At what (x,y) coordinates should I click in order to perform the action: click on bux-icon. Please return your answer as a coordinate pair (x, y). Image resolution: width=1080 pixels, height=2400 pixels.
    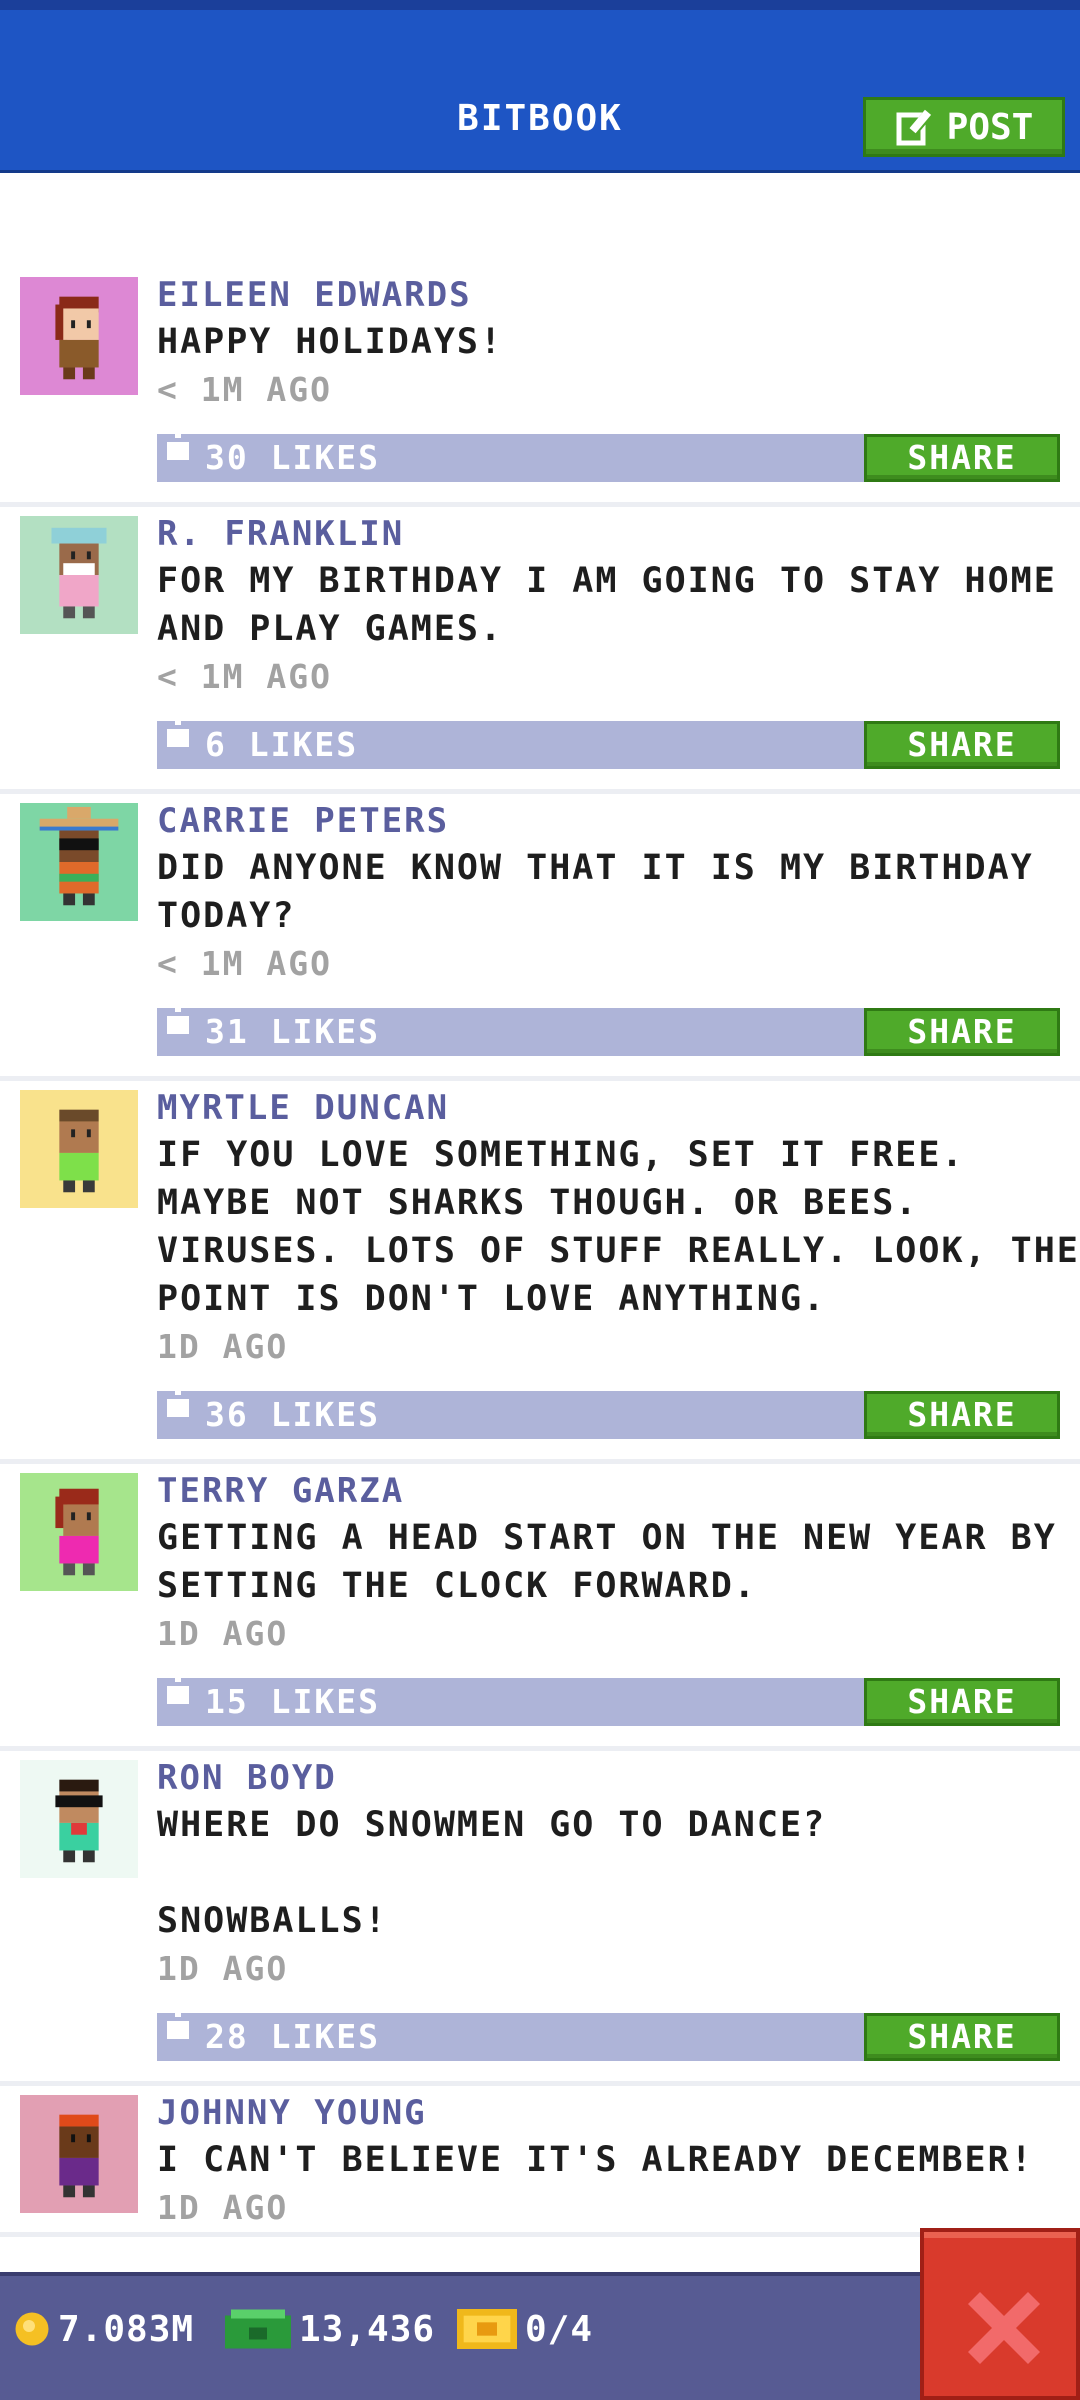
    Looking at the image, I should click on (258, 2329).